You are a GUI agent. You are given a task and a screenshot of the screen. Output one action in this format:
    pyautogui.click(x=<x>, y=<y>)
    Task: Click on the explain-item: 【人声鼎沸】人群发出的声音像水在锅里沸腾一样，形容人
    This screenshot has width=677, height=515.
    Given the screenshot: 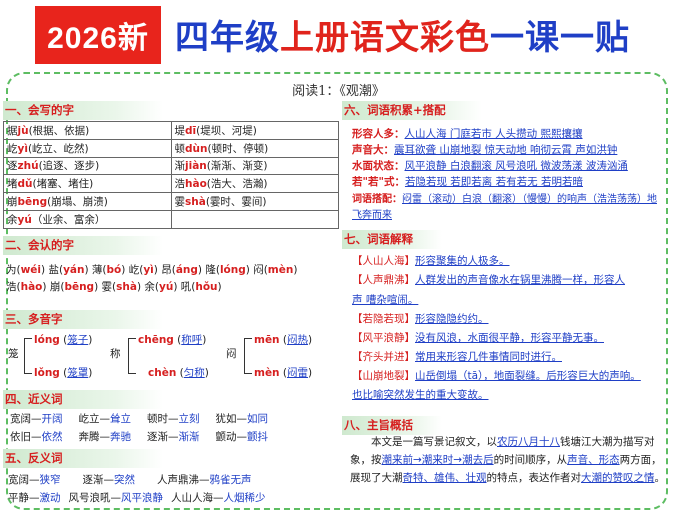 What is the action you would take?
    pyautogui.click(x=488, y=280)
    